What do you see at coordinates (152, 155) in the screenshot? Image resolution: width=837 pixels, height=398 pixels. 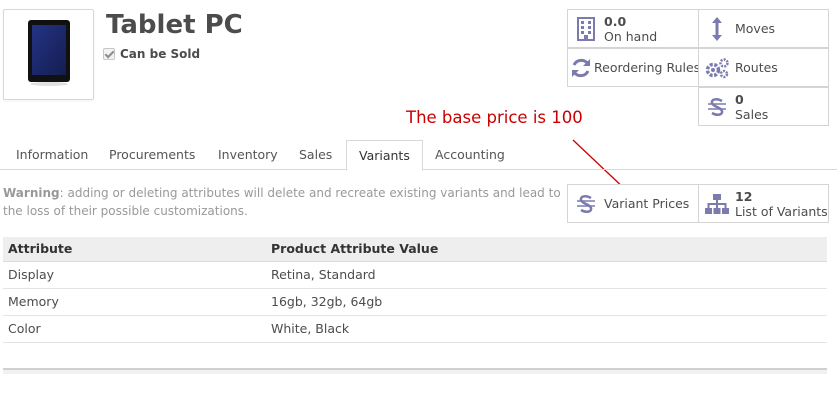 I see `tab-procurements: Procurements` at bounding box center [152, 155].